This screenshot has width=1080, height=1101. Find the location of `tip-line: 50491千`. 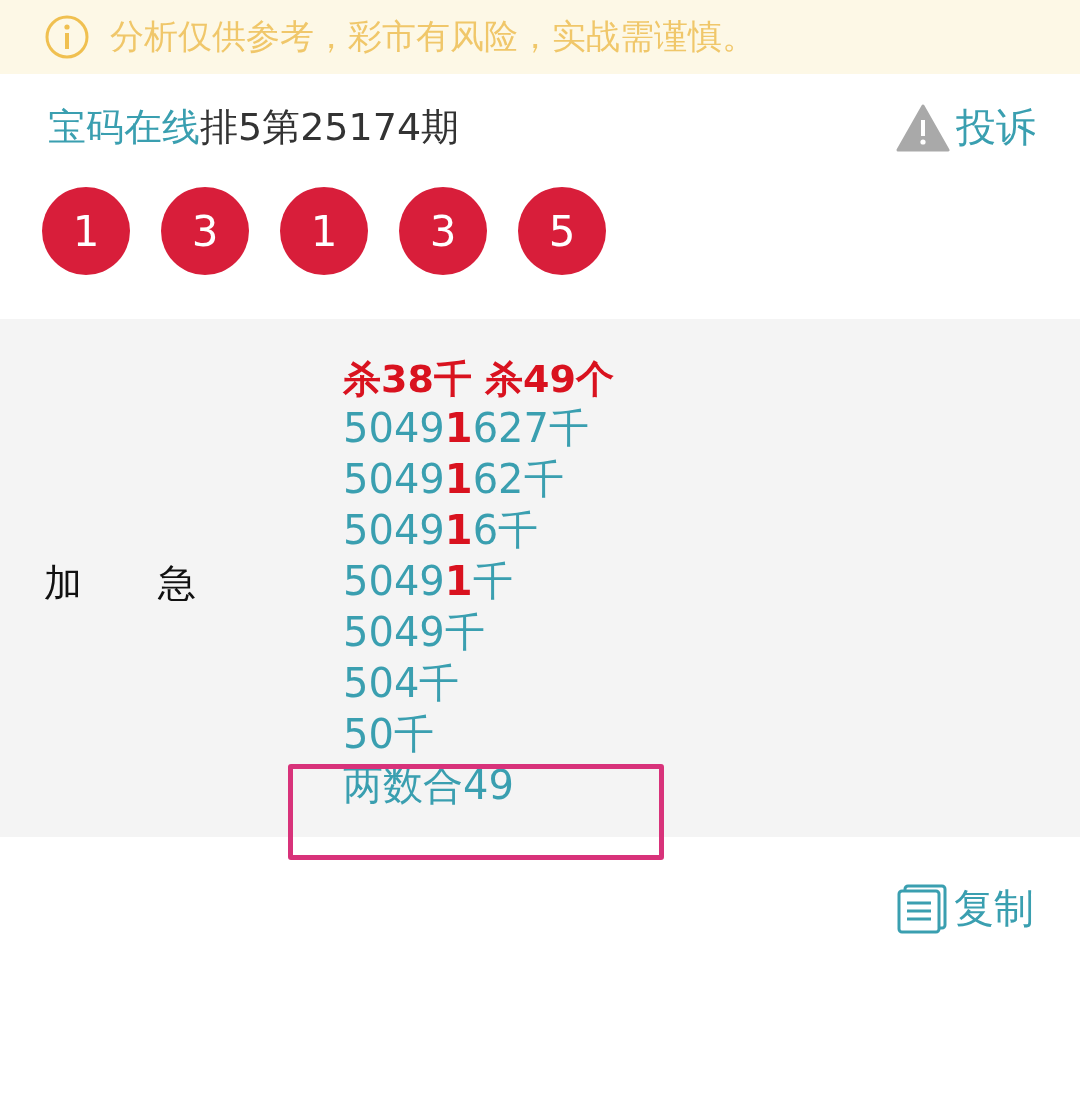

tip-line: 50491千 is located at coordinates (428, 581).